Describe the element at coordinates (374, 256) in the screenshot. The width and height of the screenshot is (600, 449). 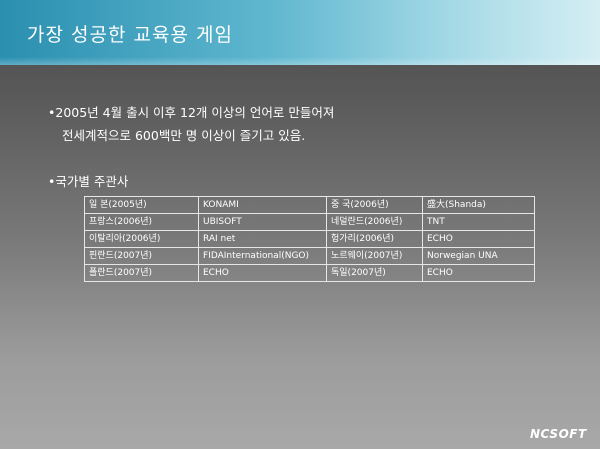
I see `country-cell: 노르웨이(2007년)` at that location.